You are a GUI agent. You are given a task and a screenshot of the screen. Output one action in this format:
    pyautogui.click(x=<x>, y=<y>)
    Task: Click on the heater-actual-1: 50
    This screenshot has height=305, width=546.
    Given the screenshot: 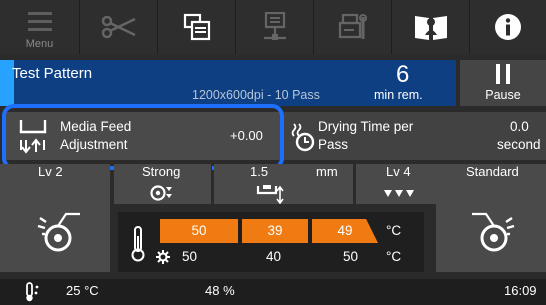 What is the action you would take?
    pyautogui.click(x=190, y=256)
    